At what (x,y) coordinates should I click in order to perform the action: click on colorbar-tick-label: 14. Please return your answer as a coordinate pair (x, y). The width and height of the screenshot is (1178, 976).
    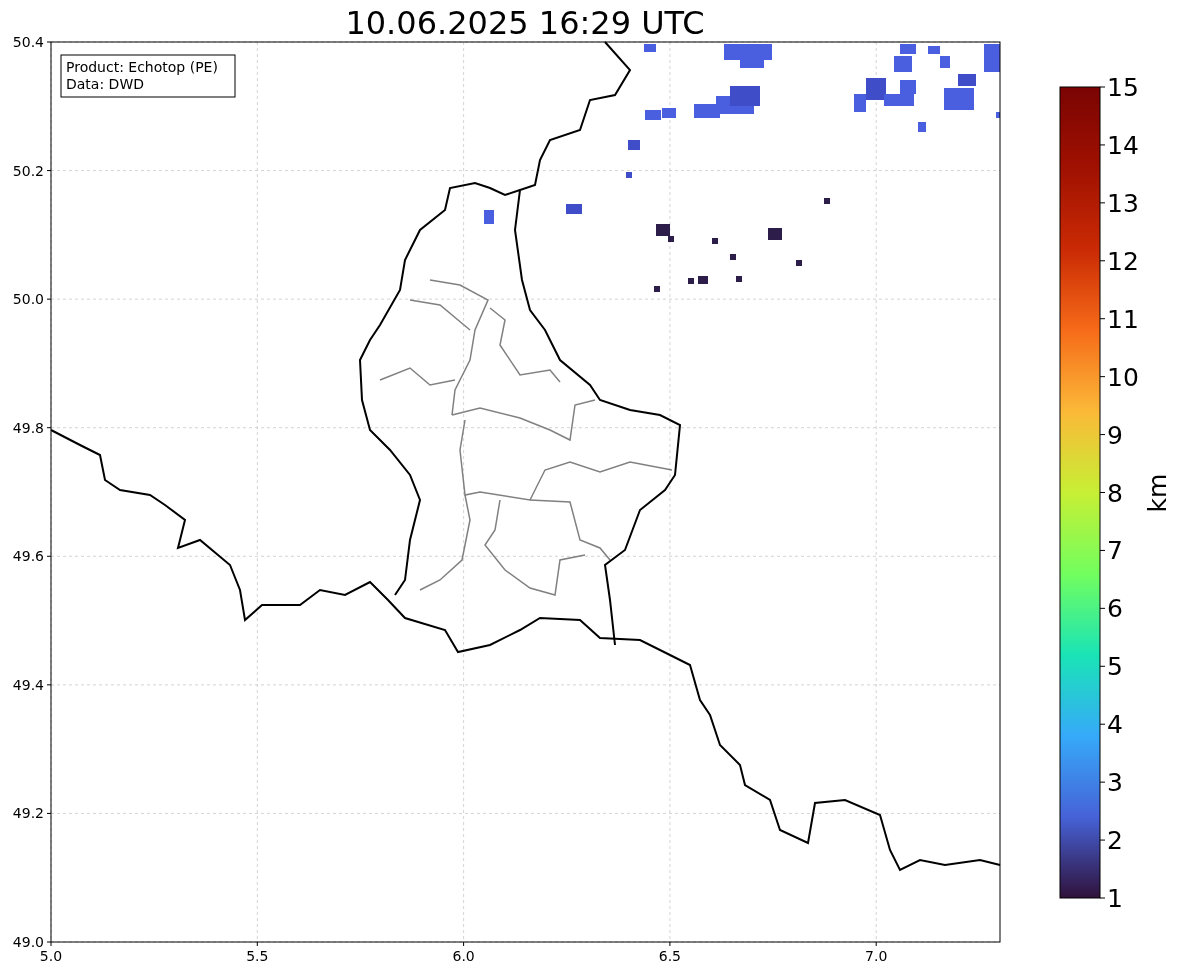
    Looking at the image, I should click on (1123, 145).